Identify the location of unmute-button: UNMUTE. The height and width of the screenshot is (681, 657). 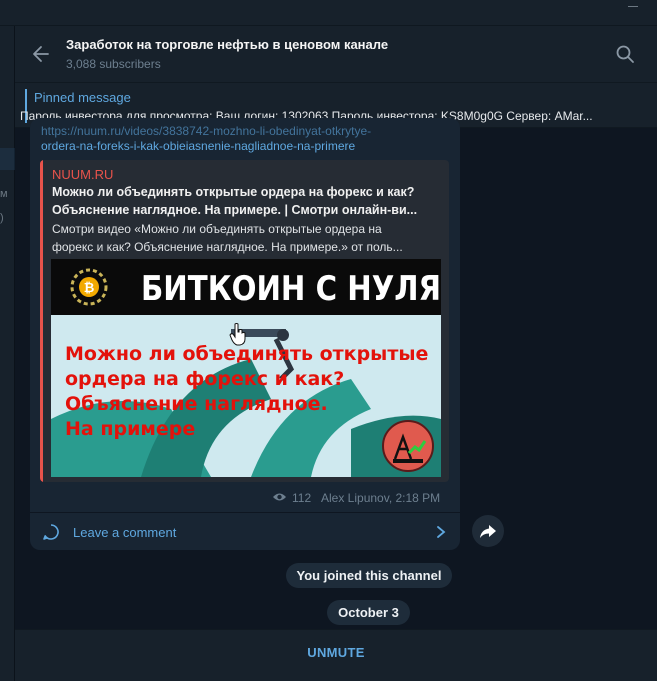
(336, 652).